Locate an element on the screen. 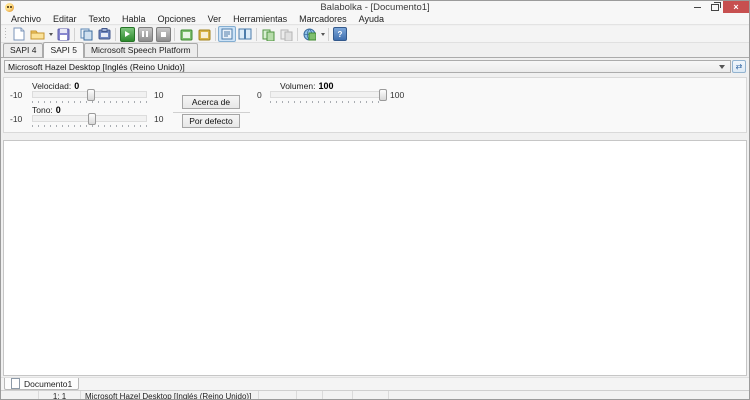 The height and width of the screenshot is (400, 750). pitch-slider is located at coordinates (89, 119).